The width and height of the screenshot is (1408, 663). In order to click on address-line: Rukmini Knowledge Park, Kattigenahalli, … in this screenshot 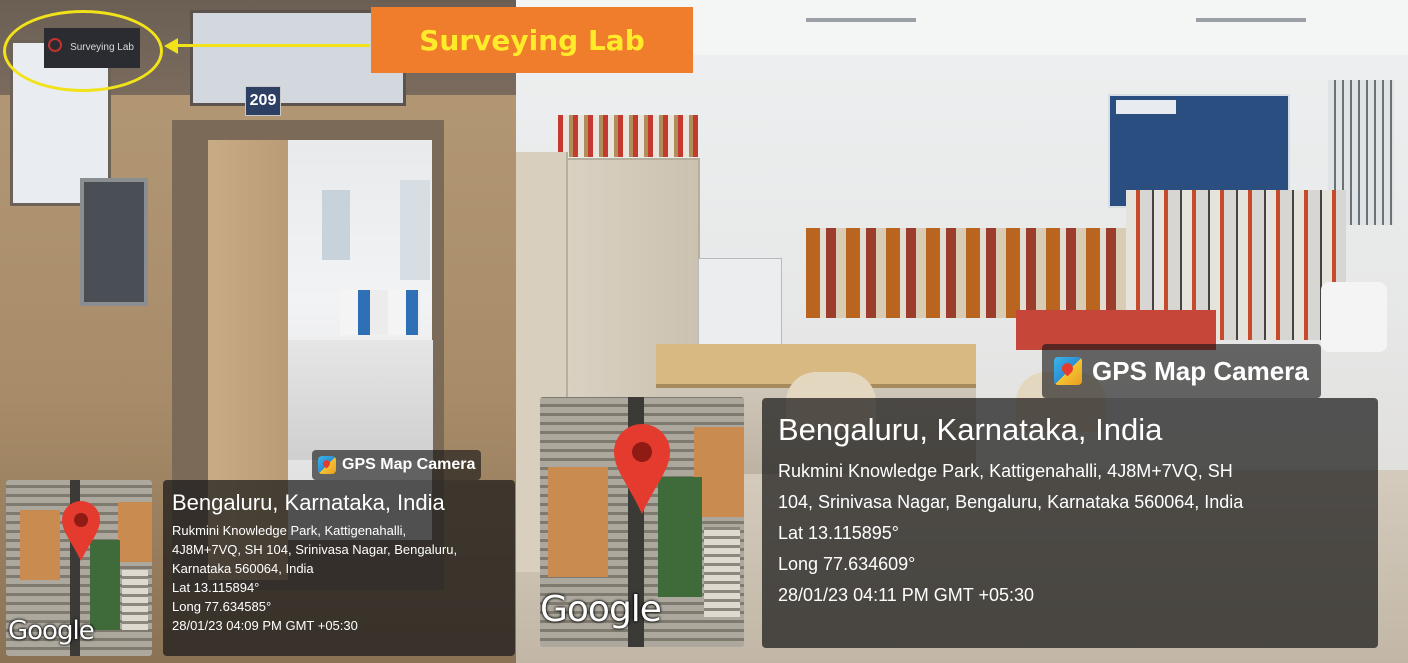, I will do `click(1005, 471)`.